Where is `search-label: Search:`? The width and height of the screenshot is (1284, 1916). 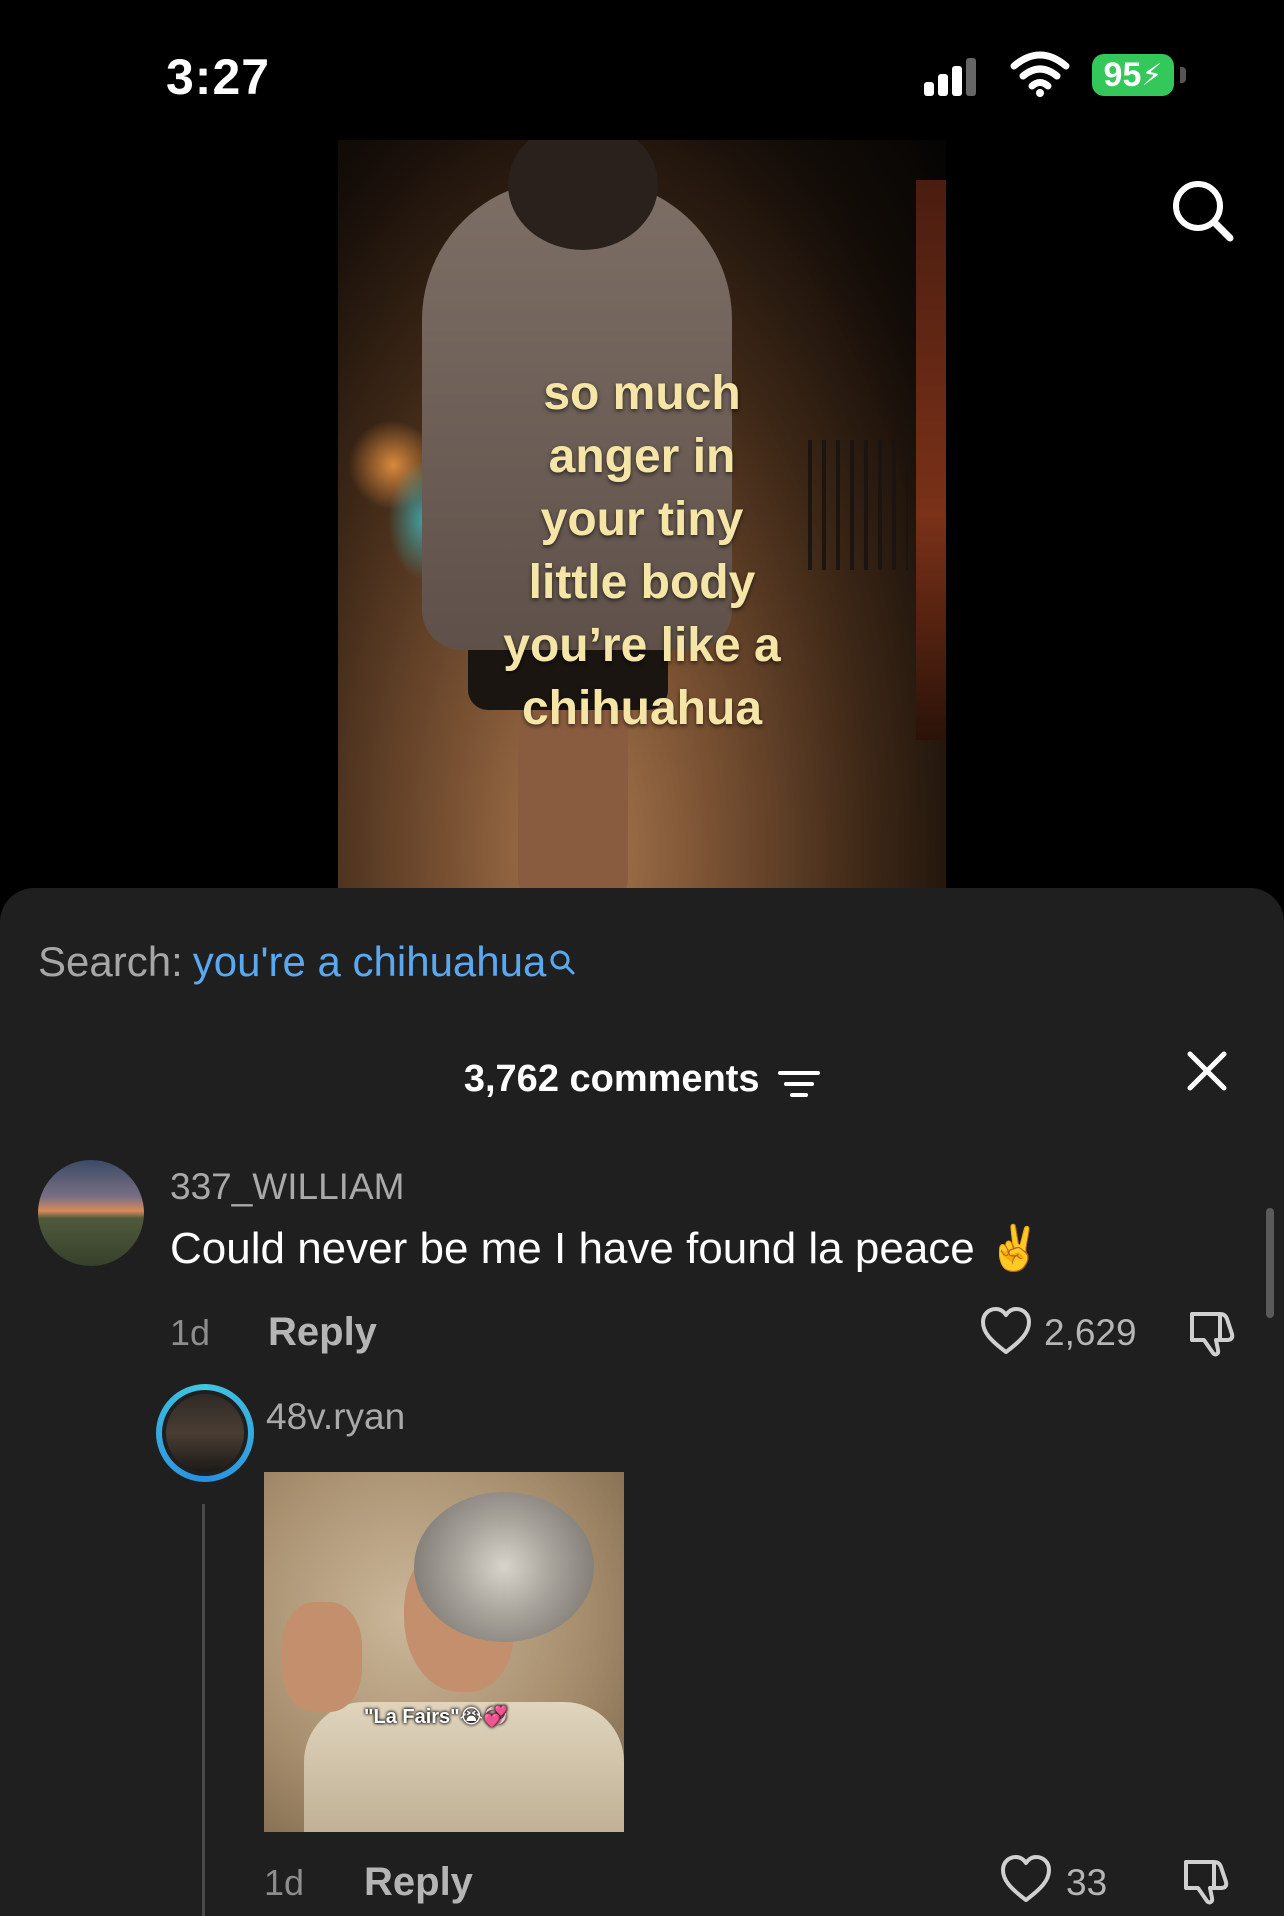
search-label: Search: is located at coordinates (110, 961).